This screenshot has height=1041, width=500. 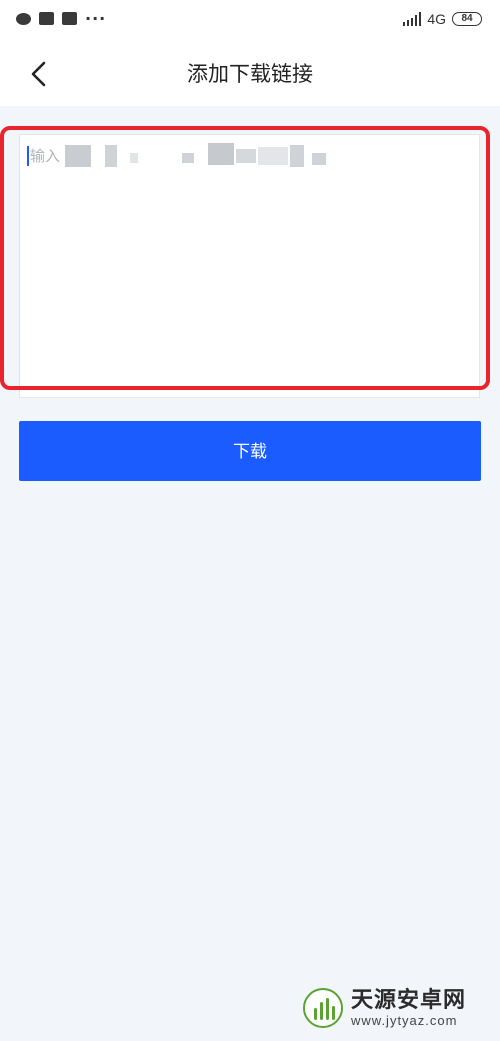 What do you see at coordinates (69, 18) in the screenshot?
I see `upload-icon` at bounding box center [69, 18].